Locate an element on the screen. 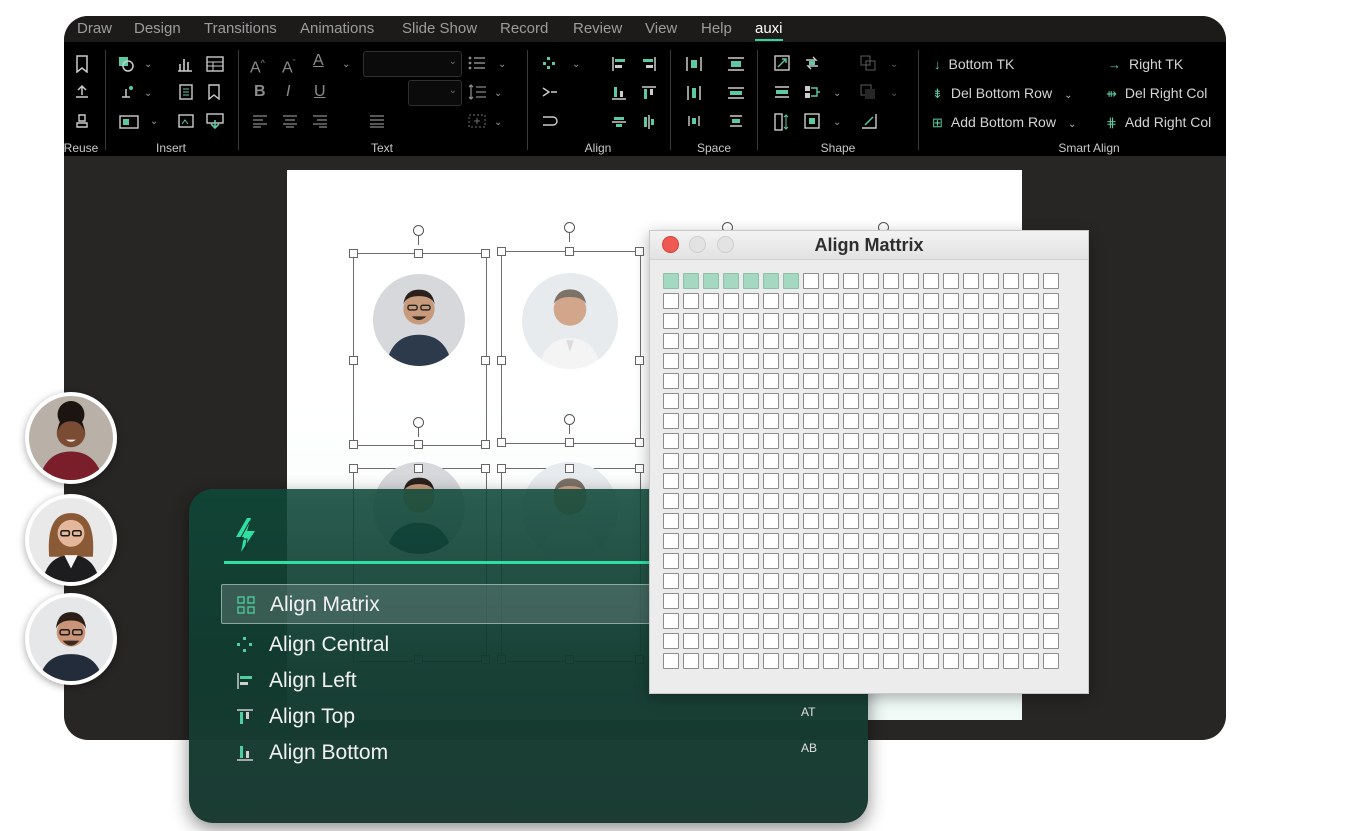 Image resolution: width=1369 pixels, height=831 pixels. user-avatar is located at coordinates (71, 540).